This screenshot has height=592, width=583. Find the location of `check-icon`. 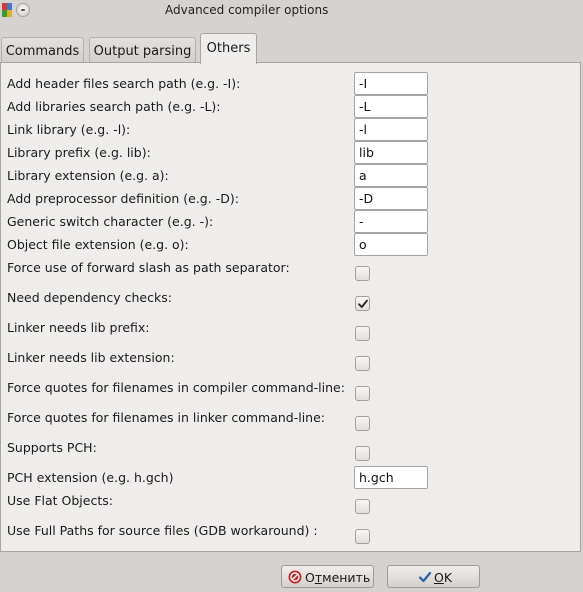

check-icon is located at coordinates (425, 578).